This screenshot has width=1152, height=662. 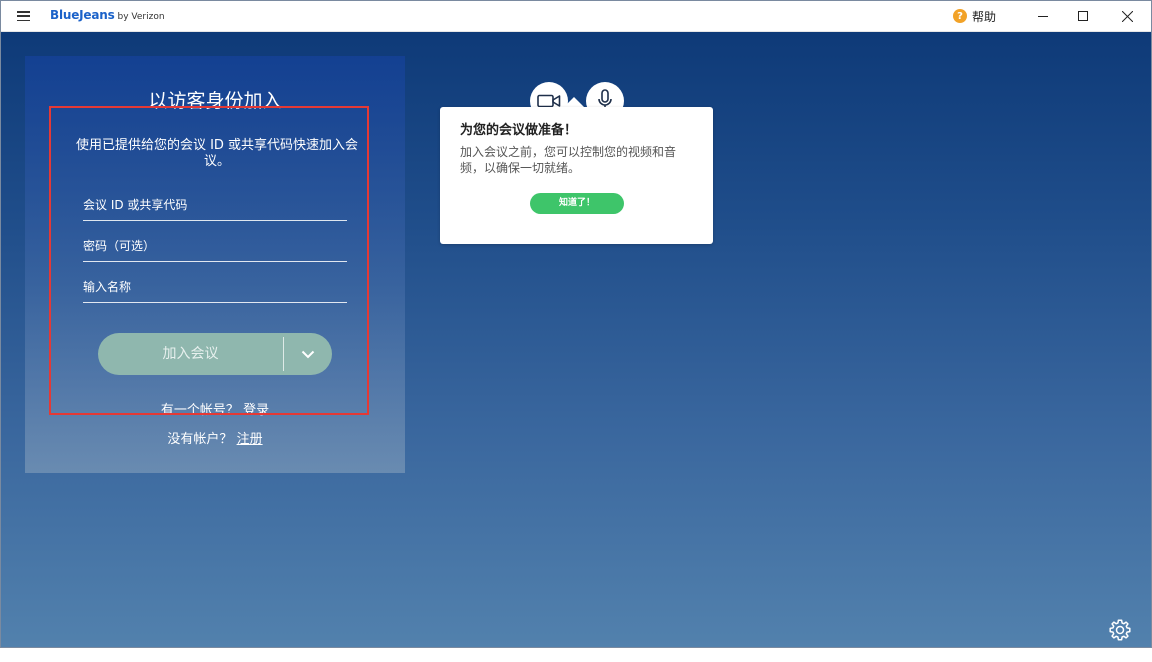 I want to click on brand-suffix: by Verizon, so click(x=141, y=17).